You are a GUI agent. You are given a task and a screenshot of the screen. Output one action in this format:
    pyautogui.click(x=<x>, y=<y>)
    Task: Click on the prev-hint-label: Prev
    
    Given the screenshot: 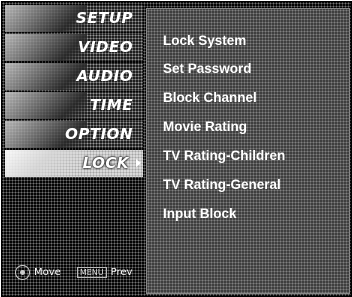 What is the action you would take?
    pyautogui.click(x=121, y=272)
    